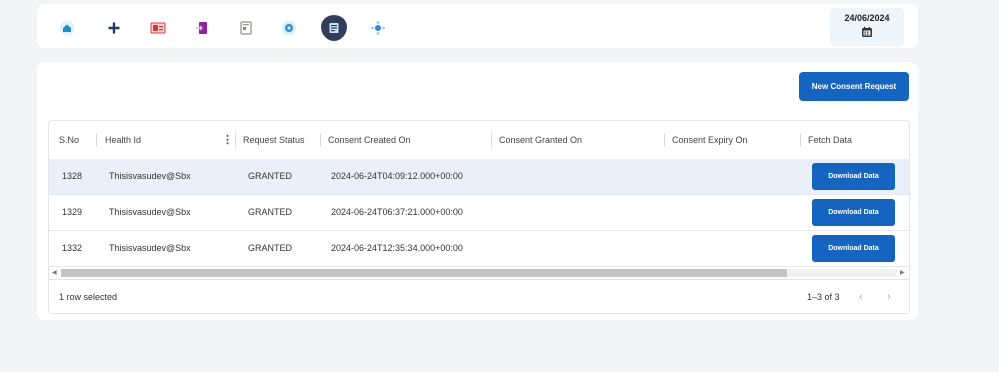 This screenshot has height=372, width=999. Describe the element at coordinates (830, 140) in the screenshot. I see `header-fetch-data: Fetch Data` at that location.